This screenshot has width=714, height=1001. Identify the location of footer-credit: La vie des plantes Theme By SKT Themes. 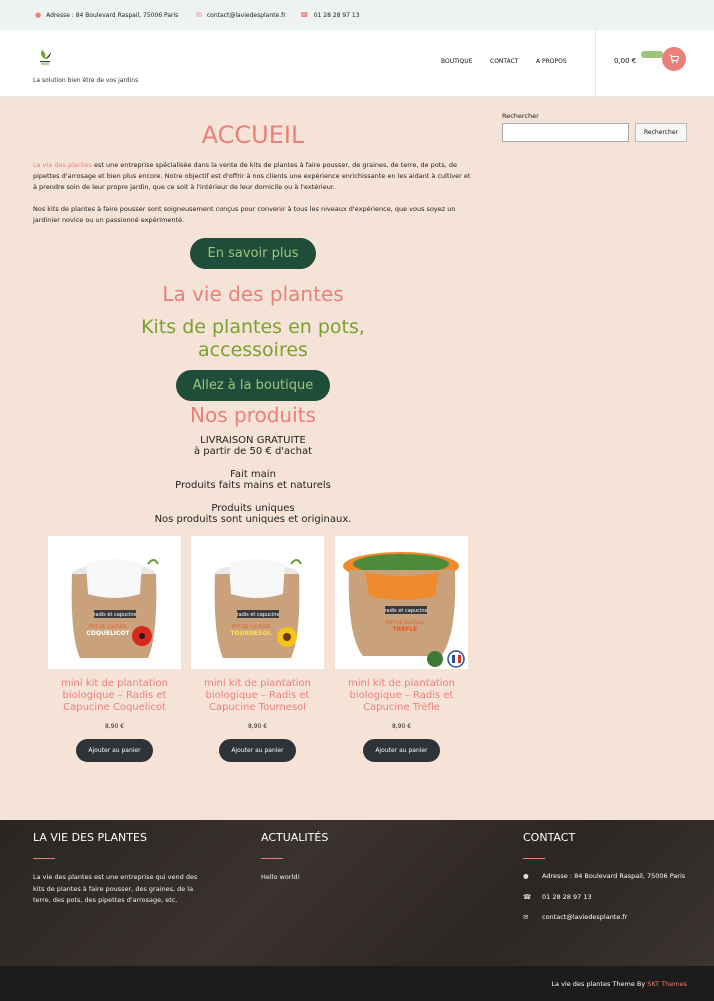
(619, 984).